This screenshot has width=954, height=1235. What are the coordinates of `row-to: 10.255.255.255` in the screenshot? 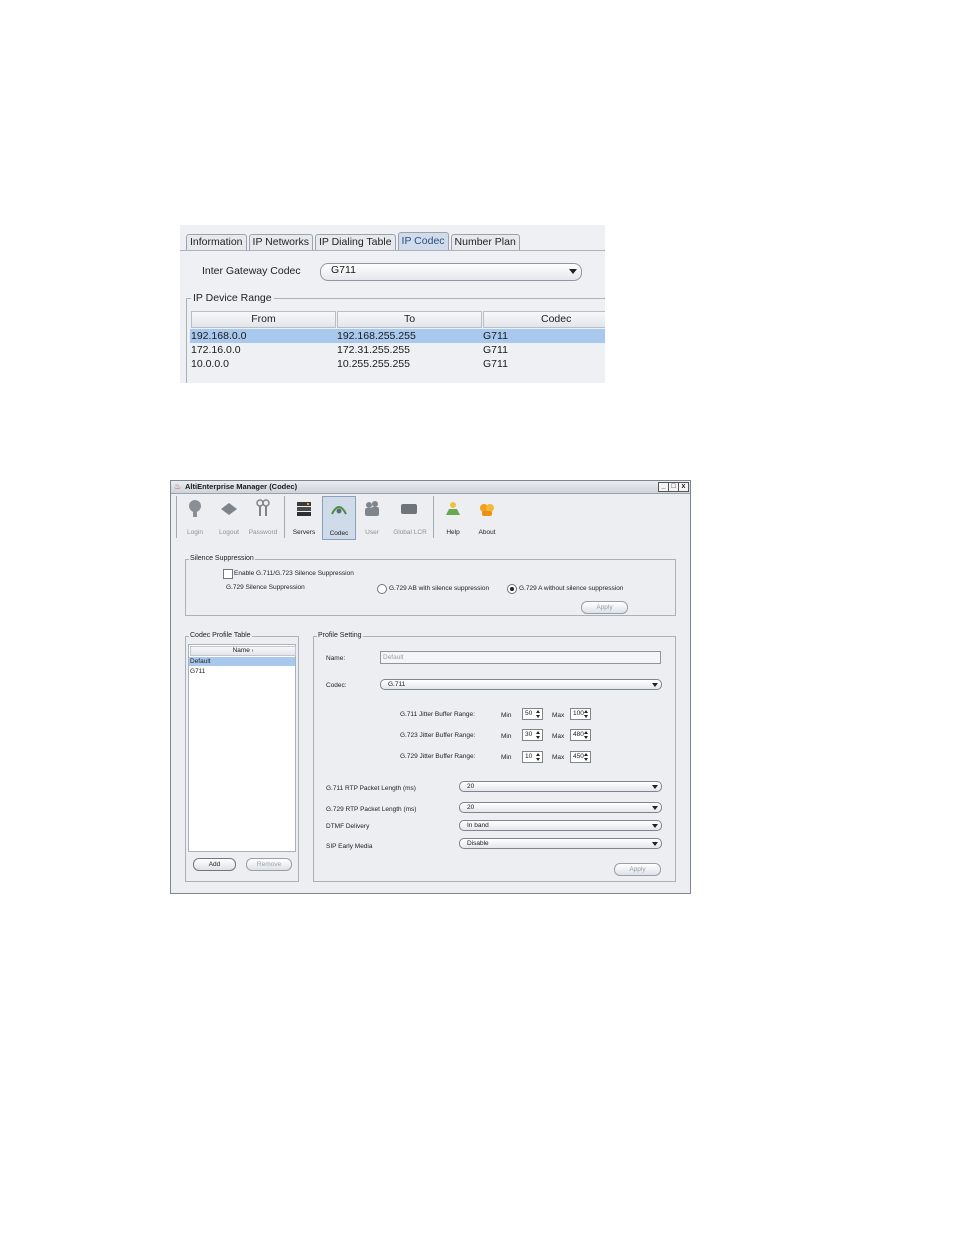 It's located at (373, 364).